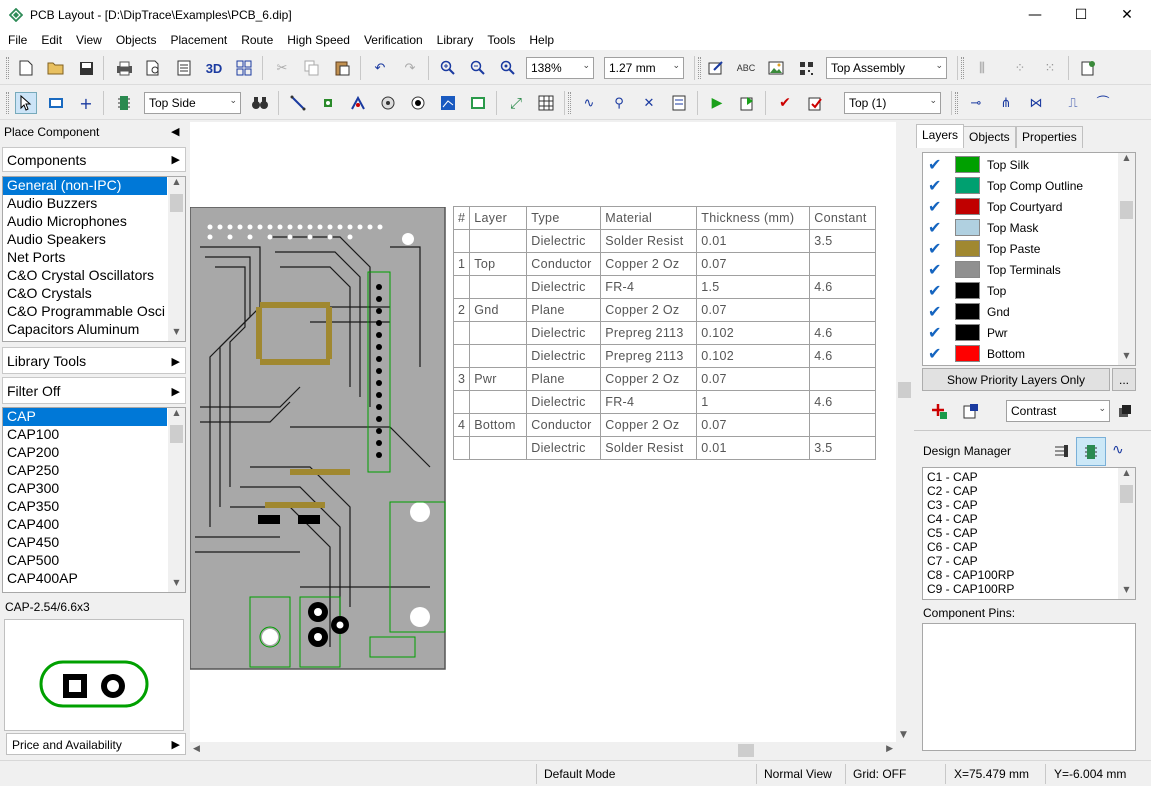 Image resolution: width=1151 pixels, height=786 pixels. What do you see at coordinates (541, 40) in the screenshot?
I see `menu-help: Help` at bounding box center [541, 40].